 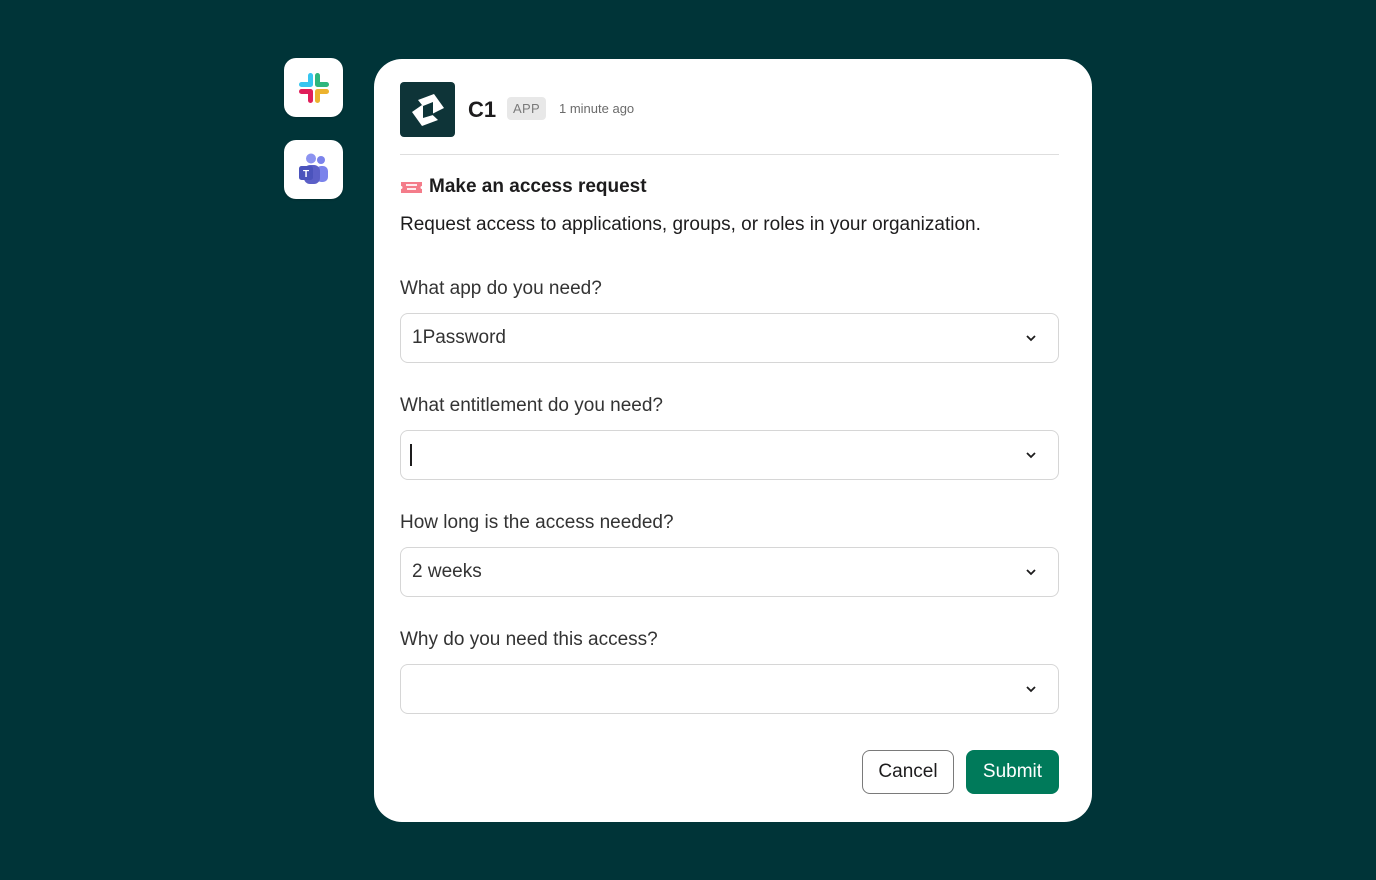 I want to click on header-divider, so click(x=729, y=154).